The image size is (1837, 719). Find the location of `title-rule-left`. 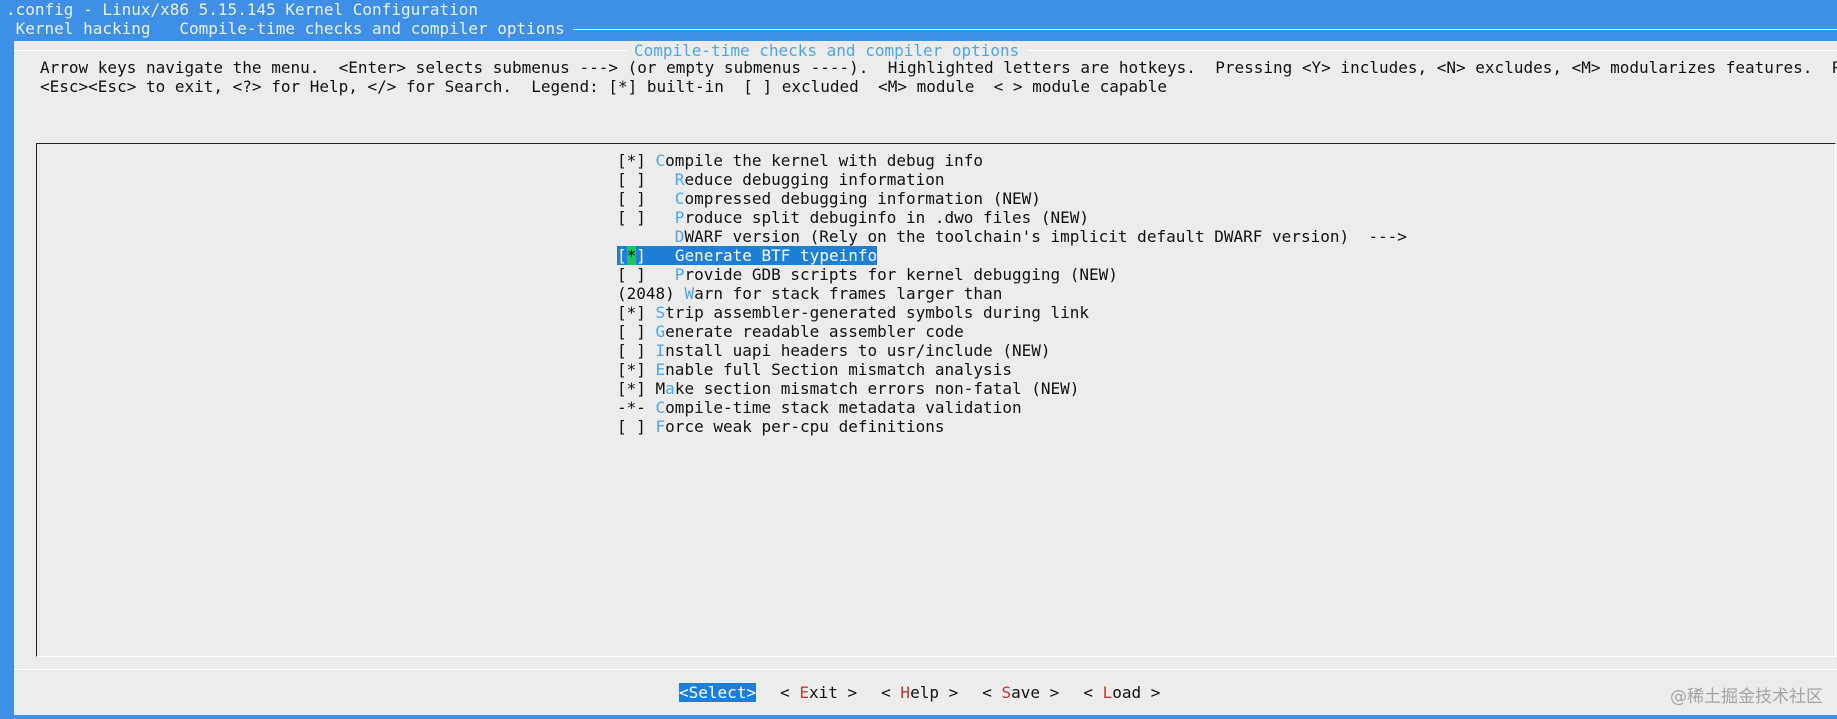

title-rule-left is located at coordinates (320, 50).